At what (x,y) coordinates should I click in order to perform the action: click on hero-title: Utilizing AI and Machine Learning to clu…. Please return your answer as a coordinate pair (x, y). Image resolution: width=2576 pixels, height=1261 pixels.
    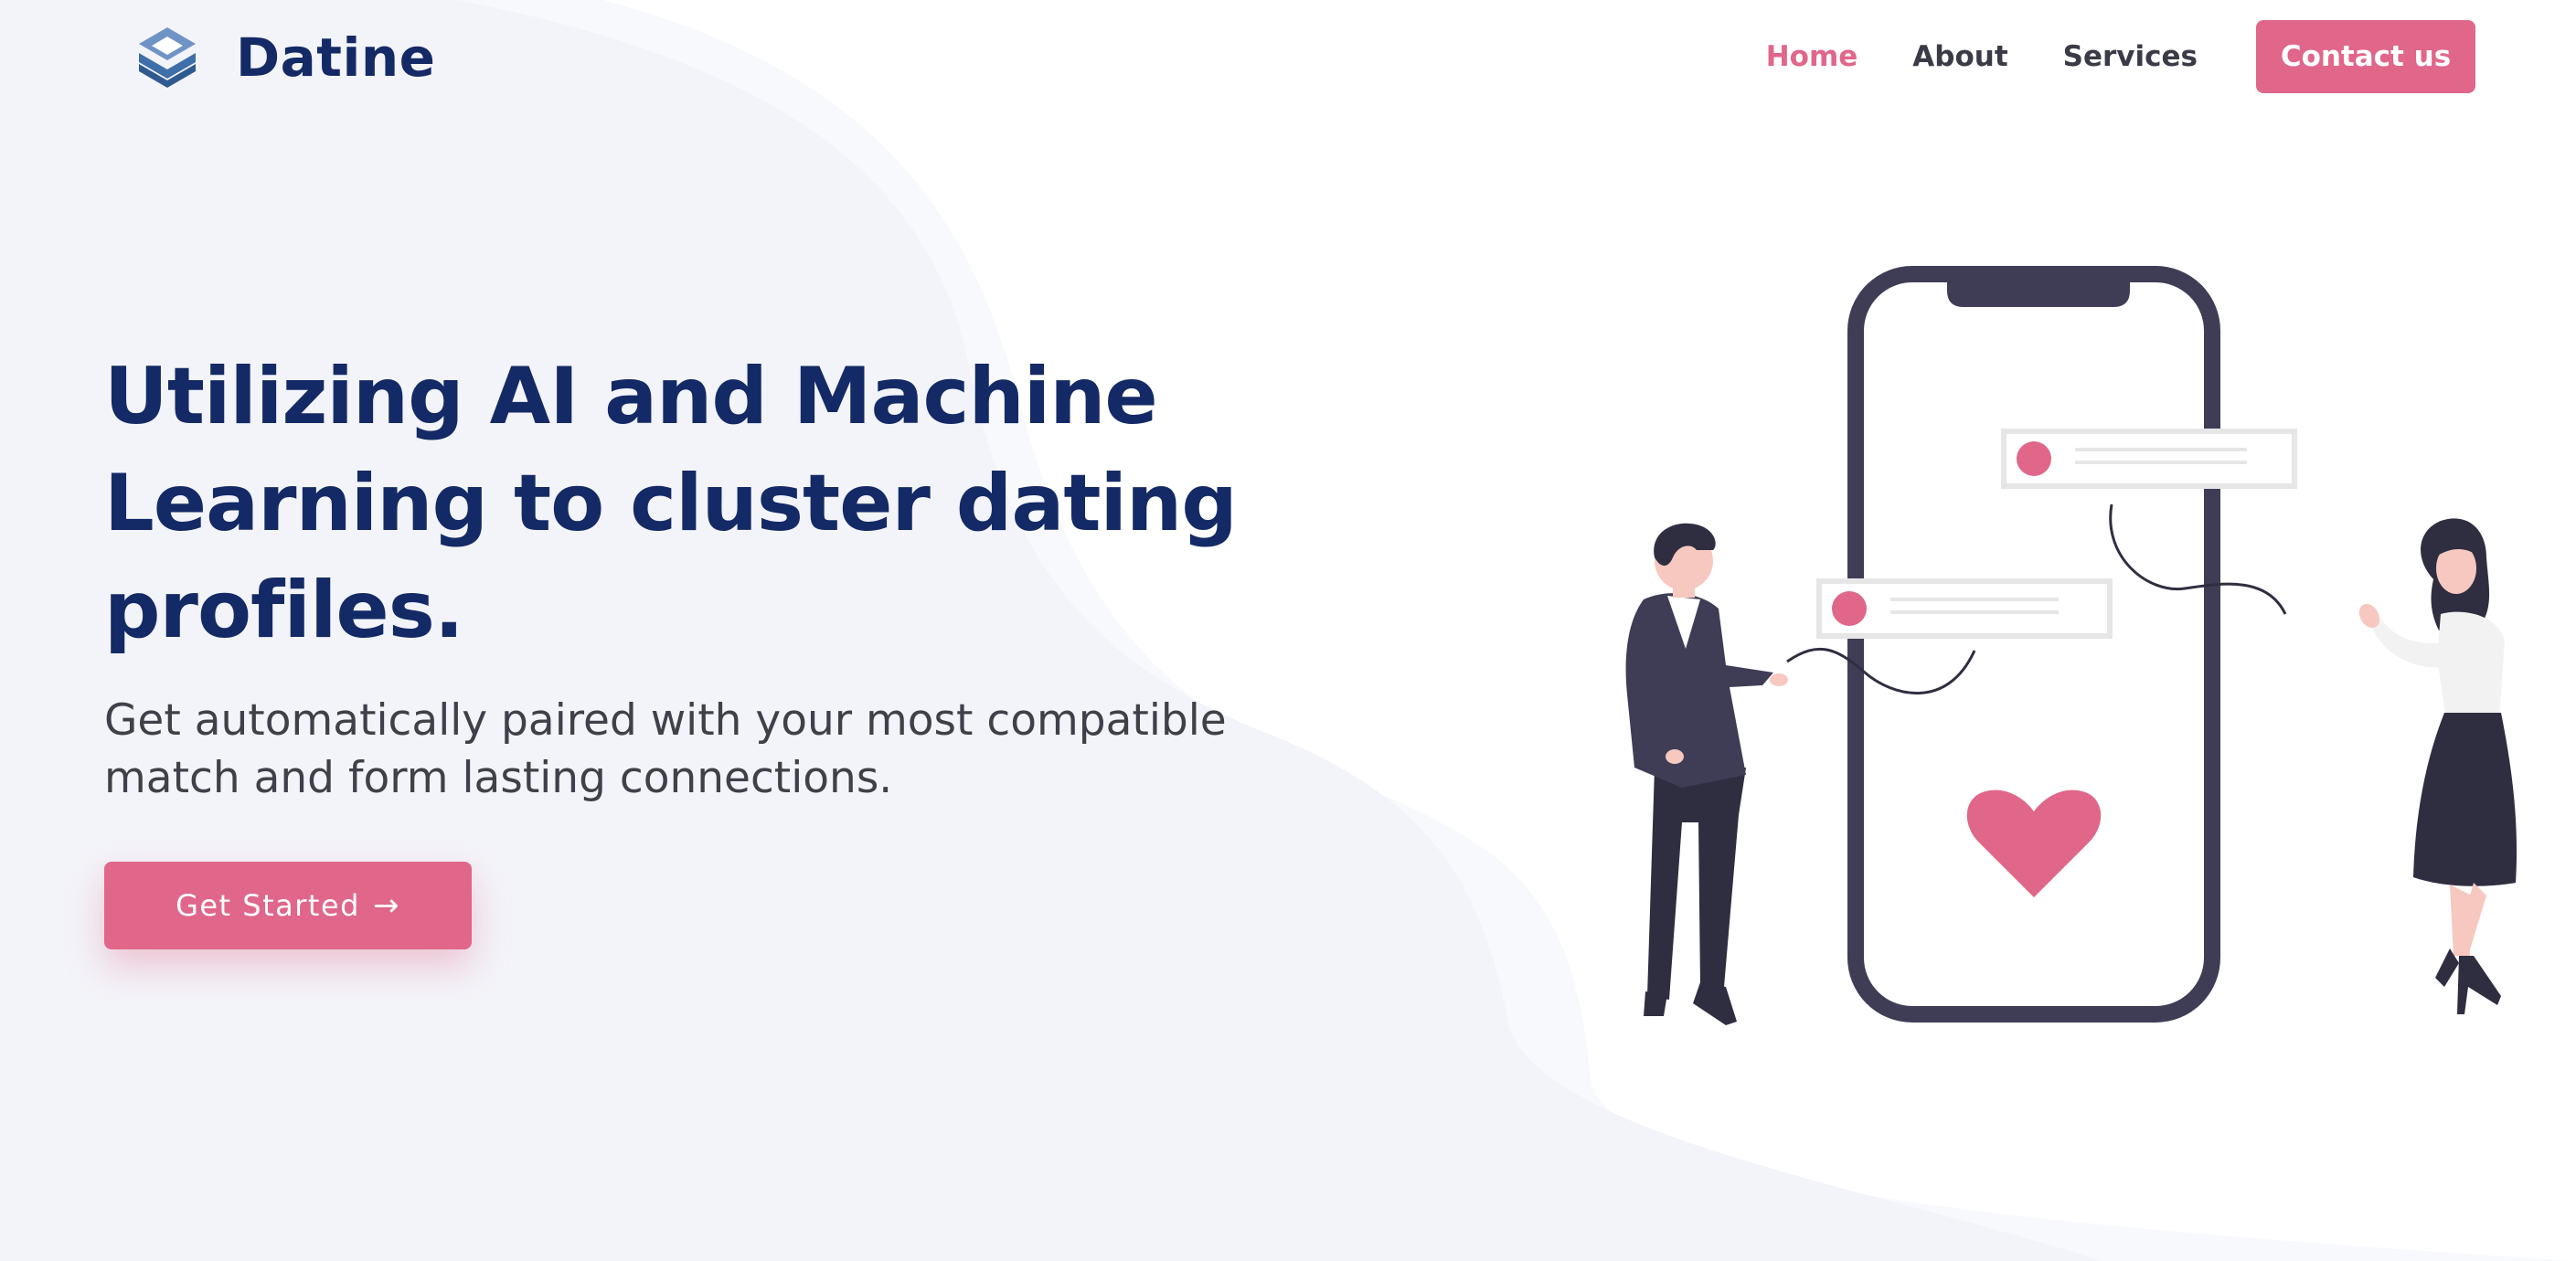
    Looking at the image, I should click on (671, 504).